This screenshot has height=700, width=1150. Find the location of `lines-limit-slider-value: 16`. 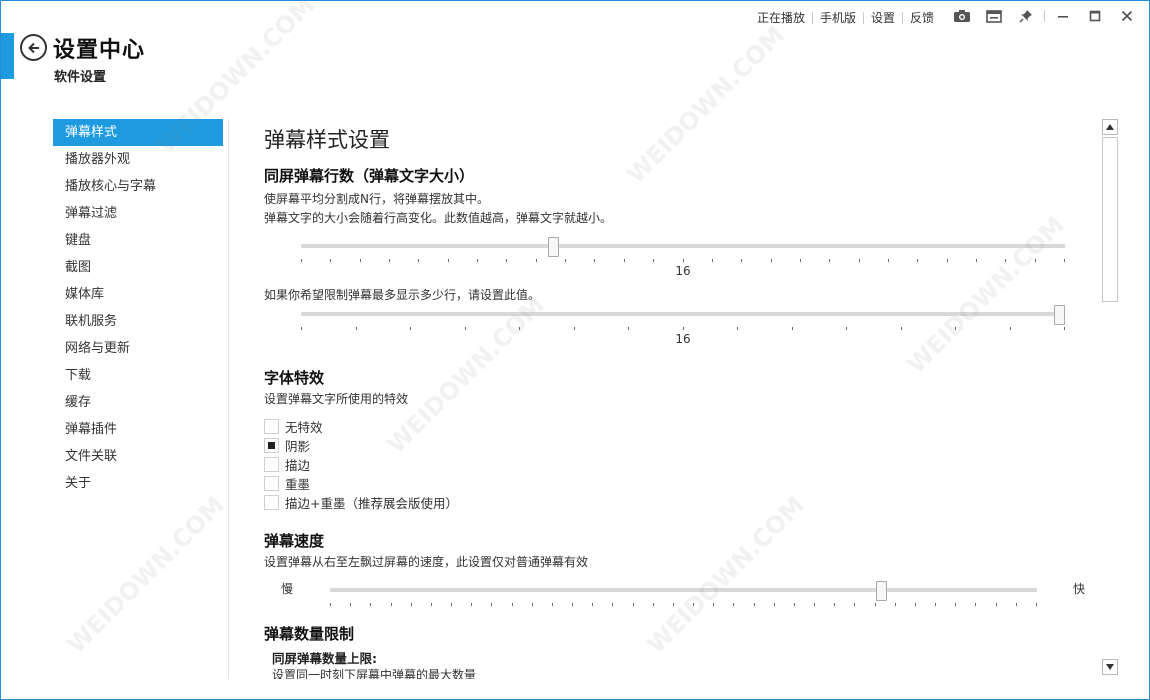

lines-limit-slider-value: 16 is located at coordinates (683, 339).